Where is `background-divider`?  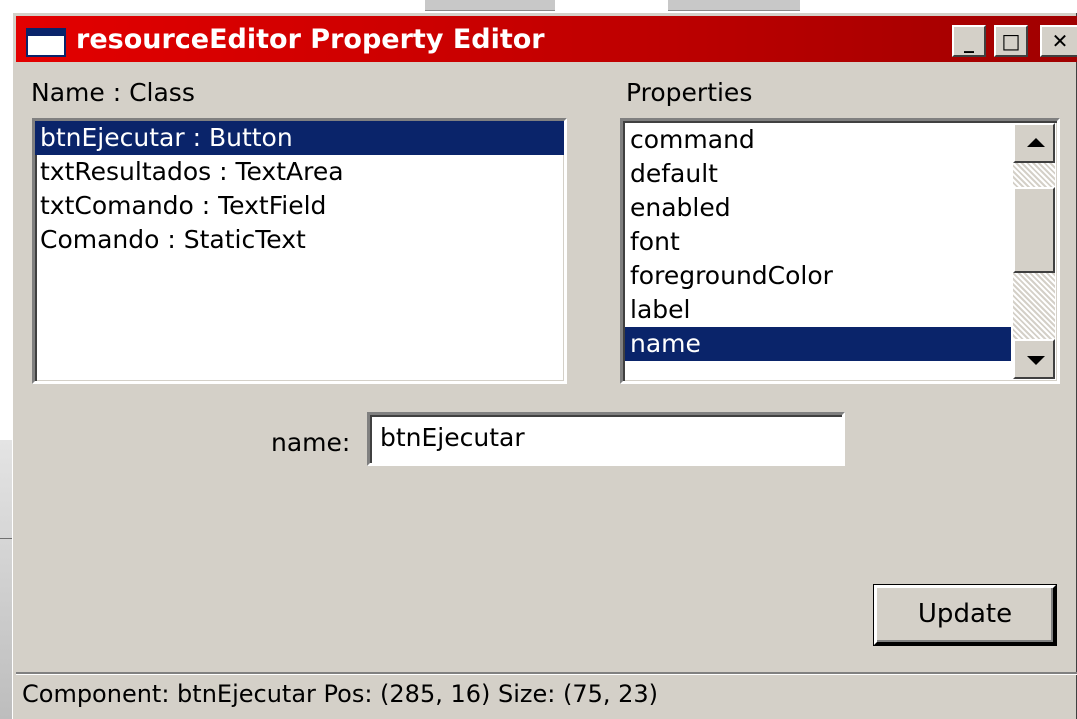
background-divider is located at coordinates (6, 538).